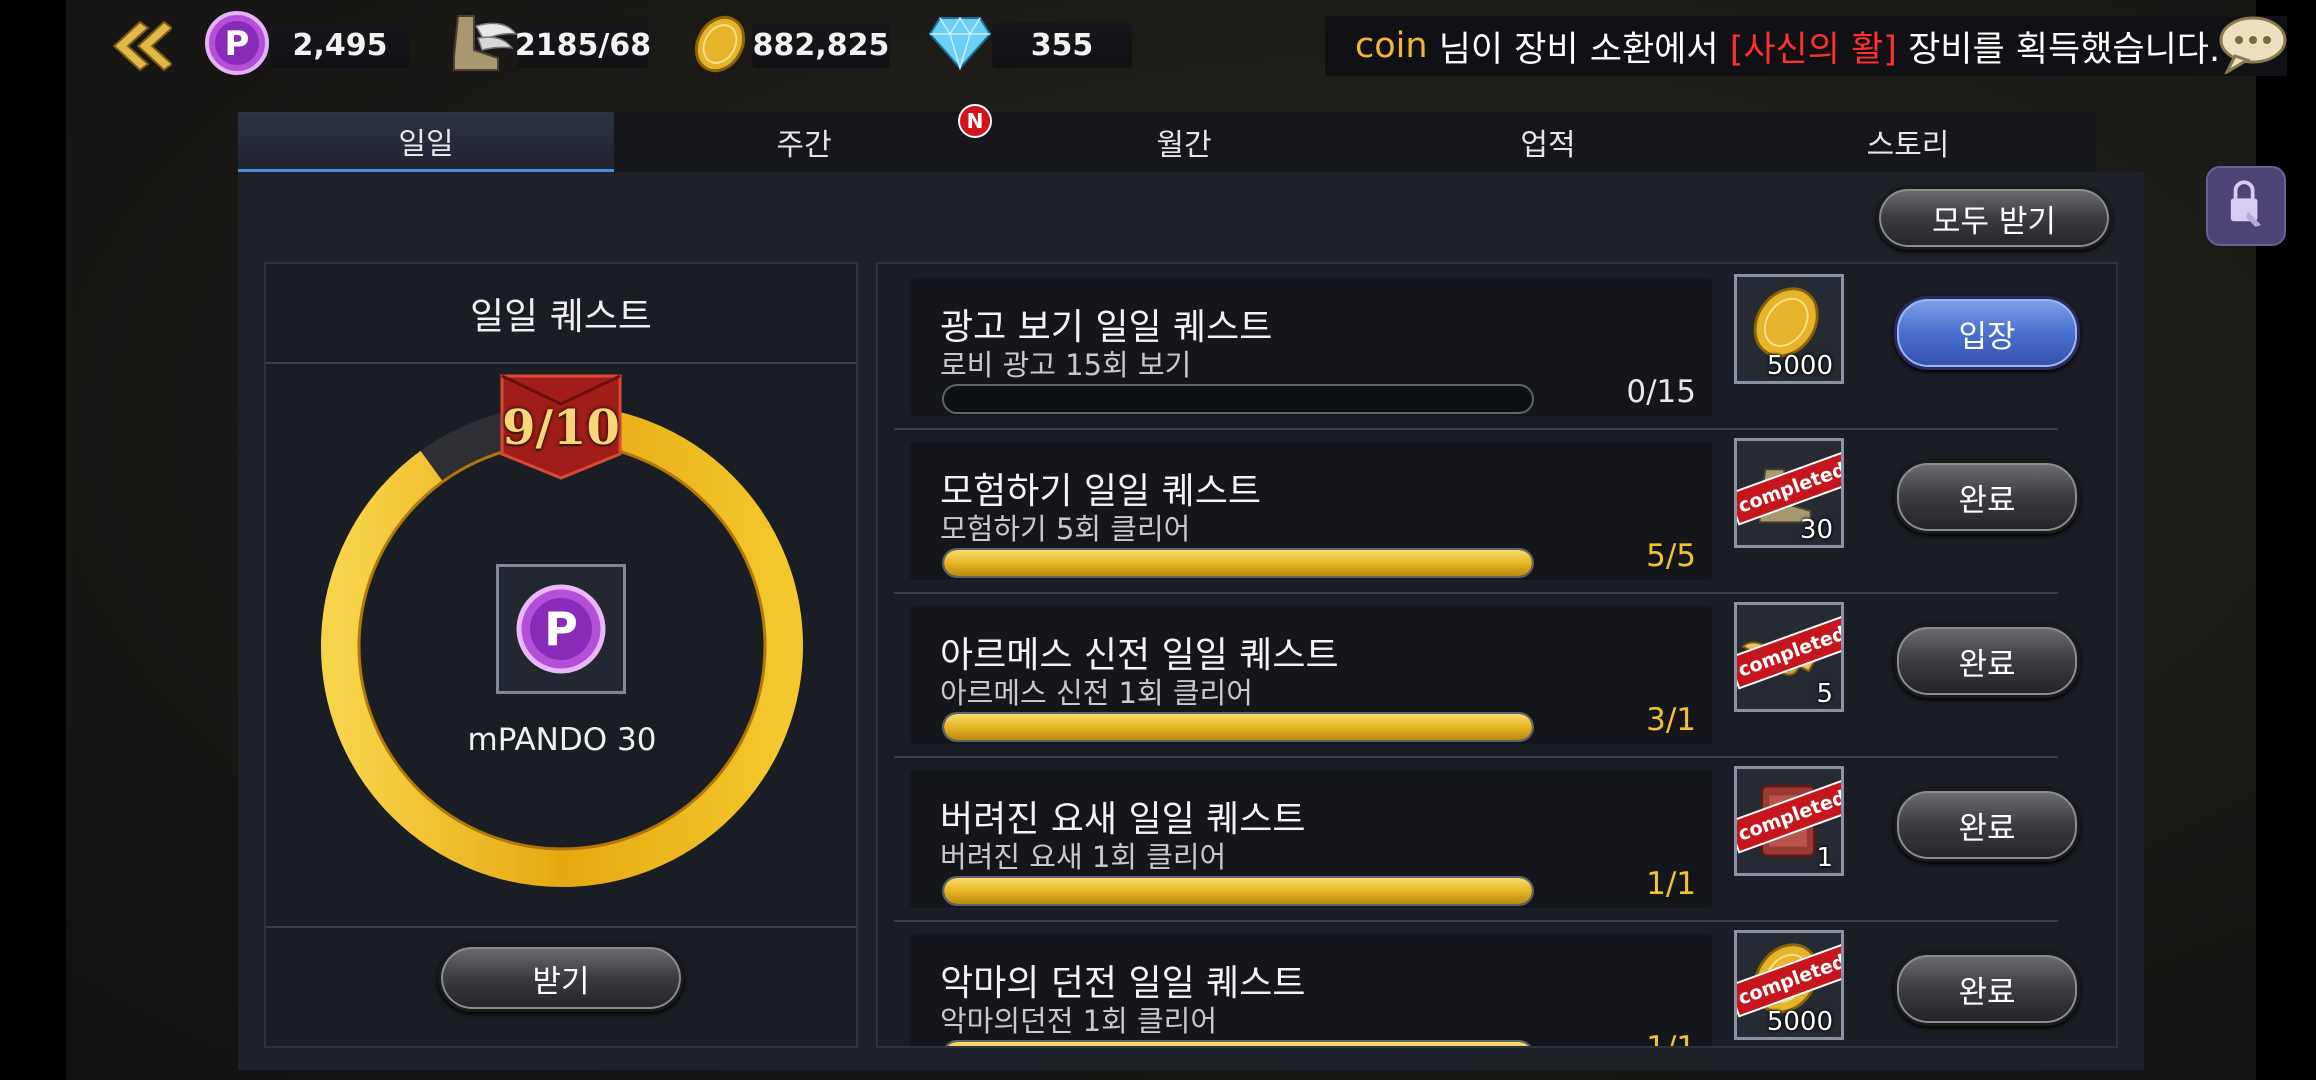 This screenshot has width=2316, height=1080. What do you see at coordinates (1661, 392) in the screenshot?
I see `quest-count: 0/15` at bounding box center [1661, 392].